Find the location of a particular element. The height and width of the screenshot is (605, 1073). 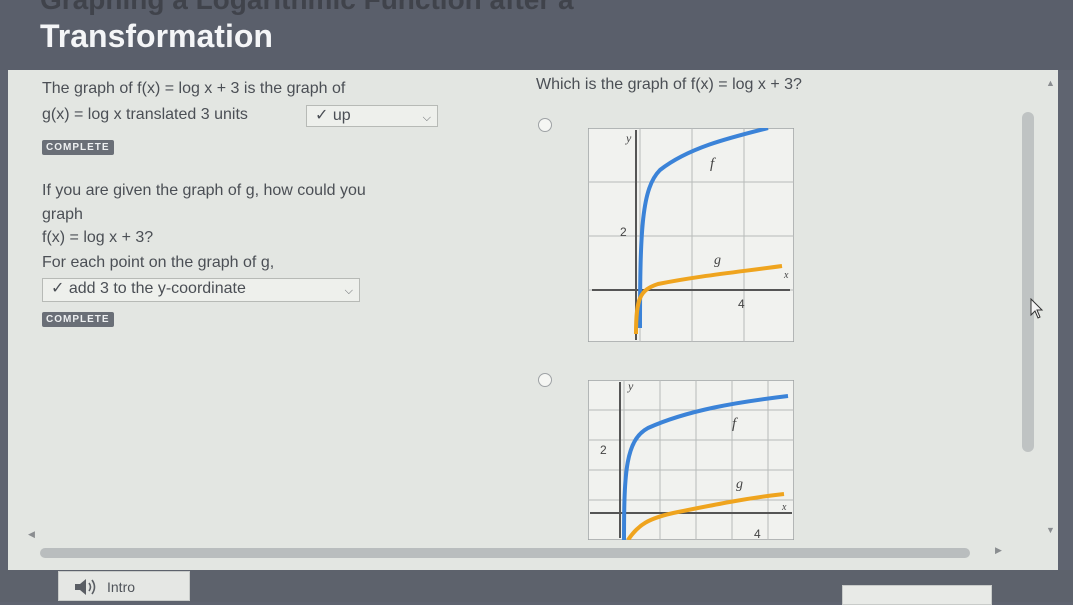

answer-option-2-graph: y x f g 2 4 is located at coordinates (691, 460).